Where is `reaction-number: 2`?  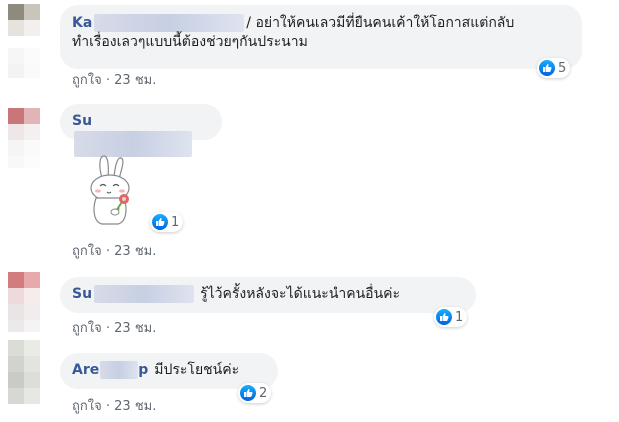 reaction-number: 2 is located at coordinates (263, 393).